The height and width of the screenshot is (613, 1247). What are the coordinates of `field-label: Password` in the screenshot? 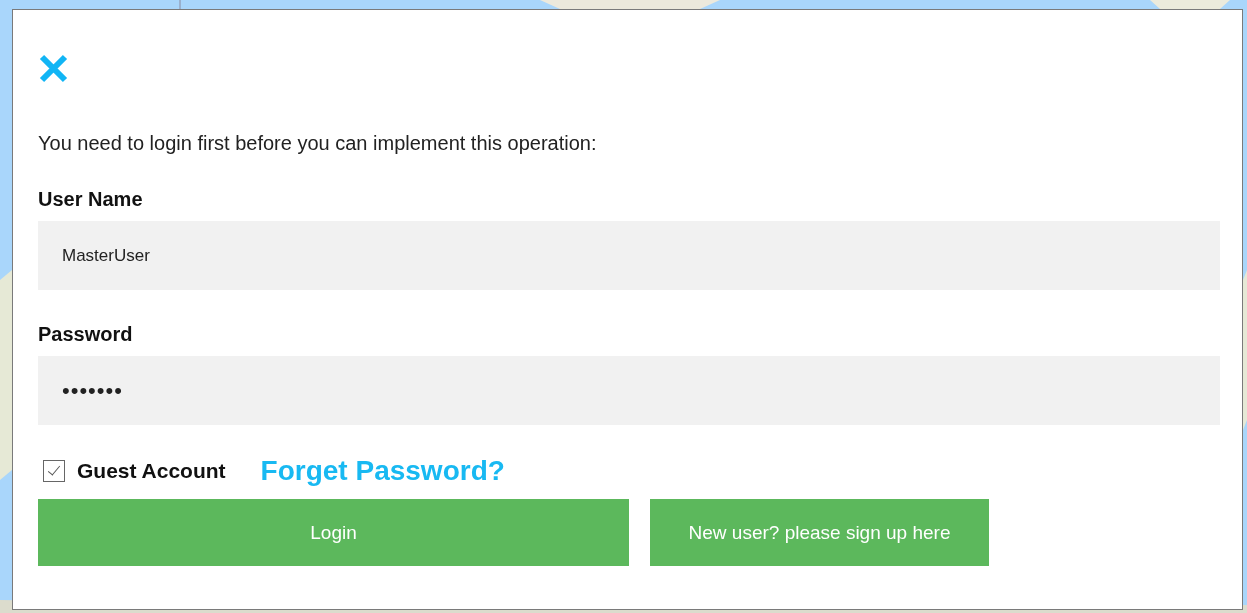 It's located at (86, 334).